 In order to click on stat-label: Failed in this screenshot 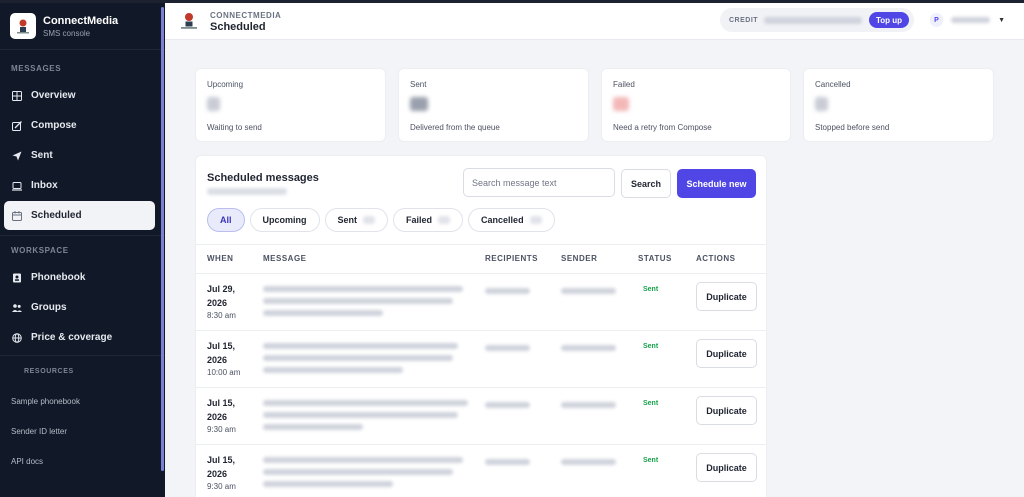, I will do `click(624, 84)`.